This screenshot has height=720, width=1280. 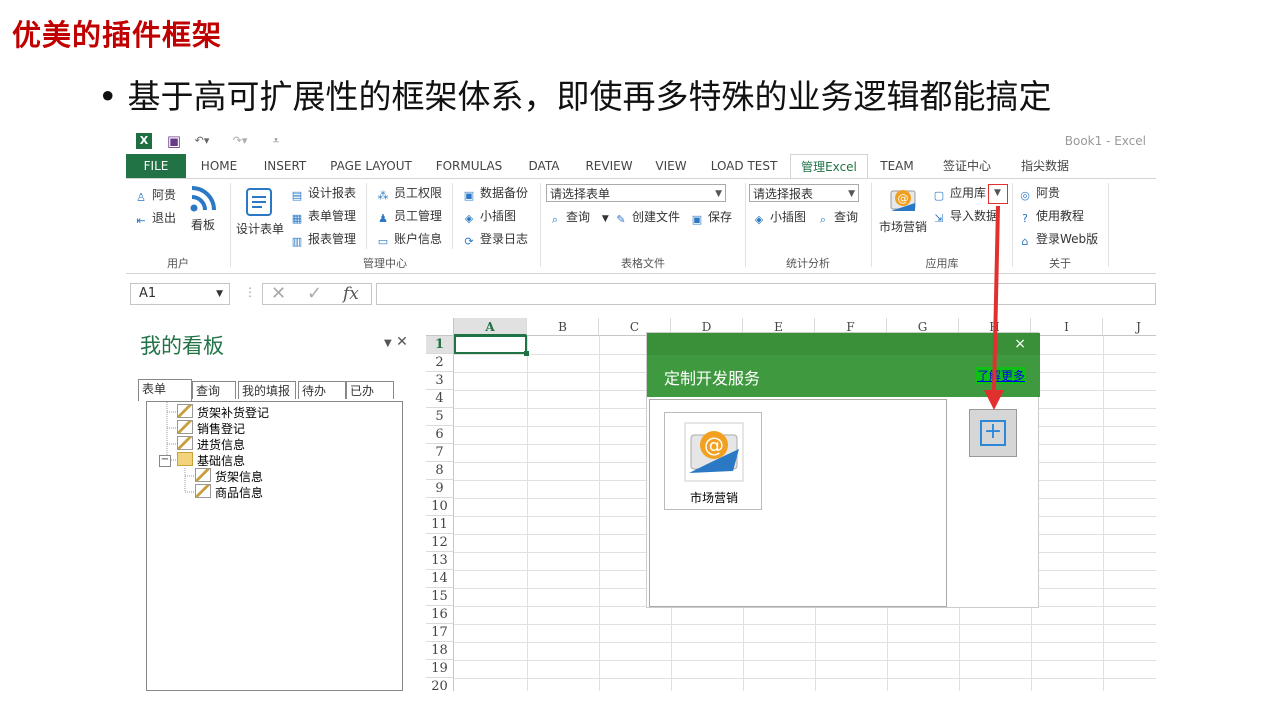 I want to click on row-header: 18, so click(x=440, y=651).